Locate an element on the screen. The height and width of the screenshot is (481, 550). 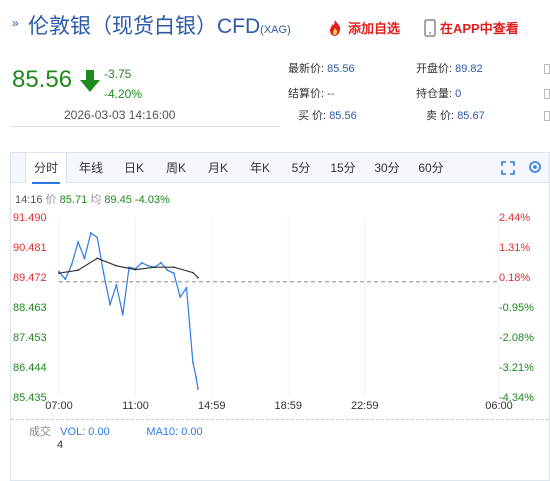
fullscreen-icon is located at coordinates (508, 168).